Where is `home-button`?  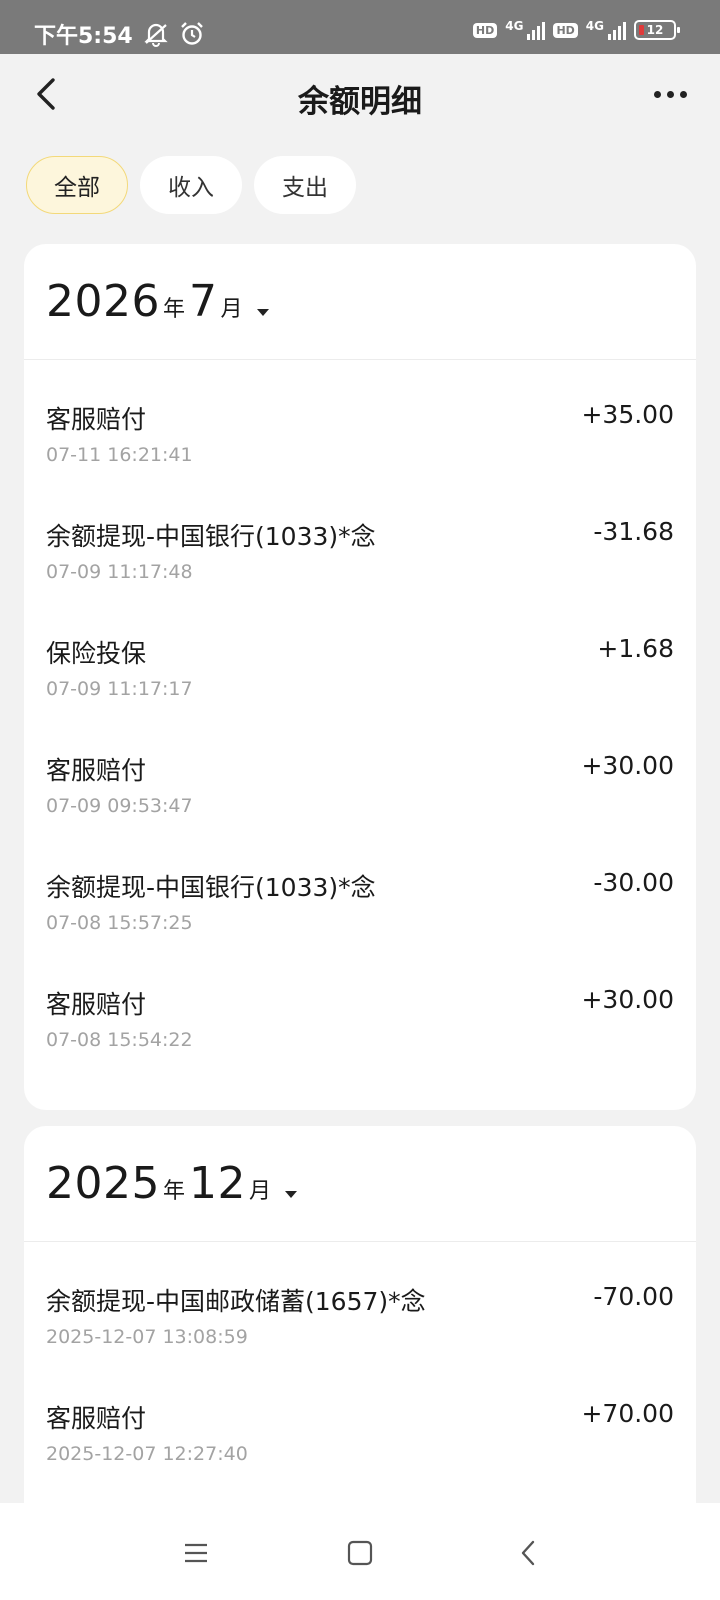
home-button is located at coordinates (360, 1553).